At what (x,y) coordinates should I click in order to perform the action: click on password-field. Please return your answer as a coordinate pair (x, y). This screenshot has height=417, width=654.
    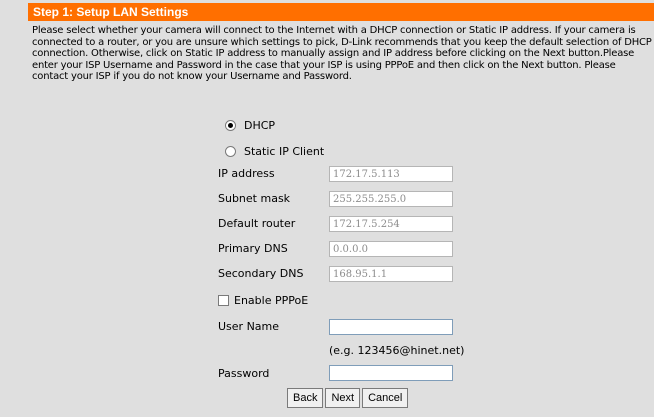
    Looking at the image, I should click on (391, 373).